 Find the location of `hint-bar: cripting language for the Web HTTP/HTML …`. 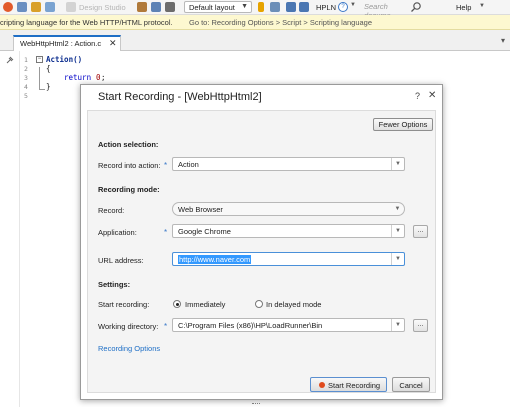

hint-bar: cripting language for the Web HTTP/HTML … is located at coordinates (255, 22).